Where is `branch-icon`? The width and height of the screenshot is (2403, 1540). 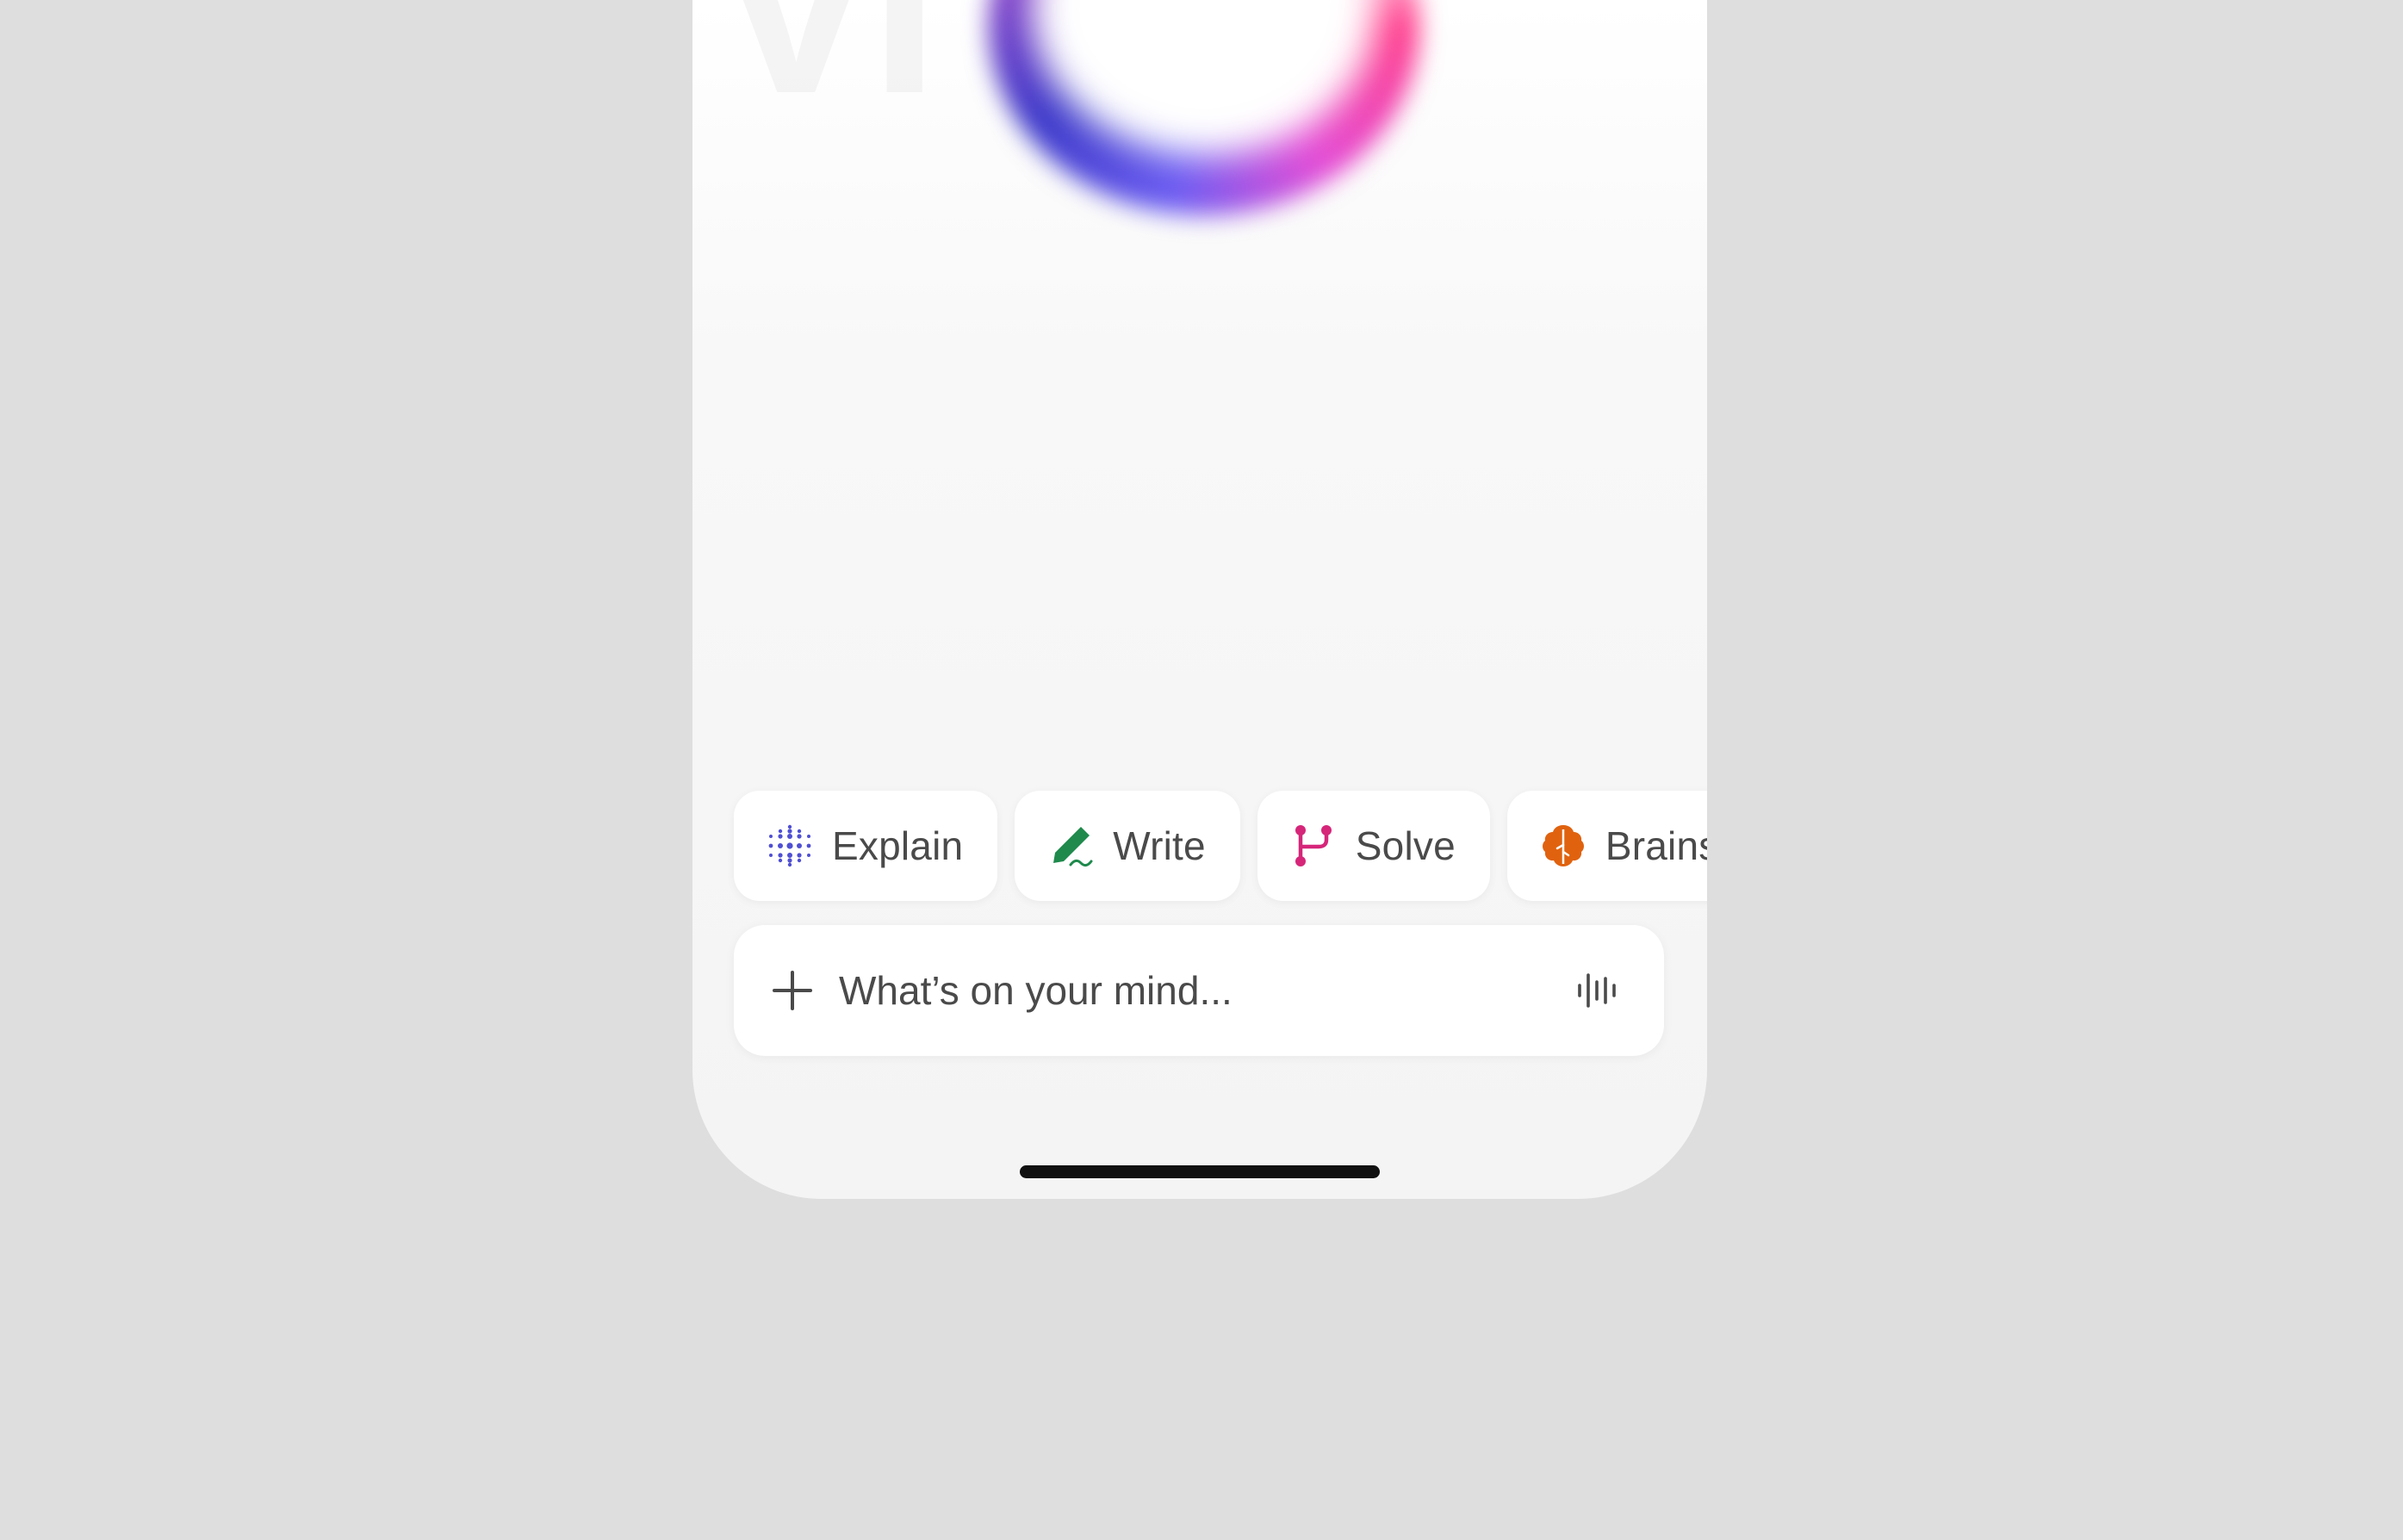
branch-icon is located at coordinates (1313, 846).